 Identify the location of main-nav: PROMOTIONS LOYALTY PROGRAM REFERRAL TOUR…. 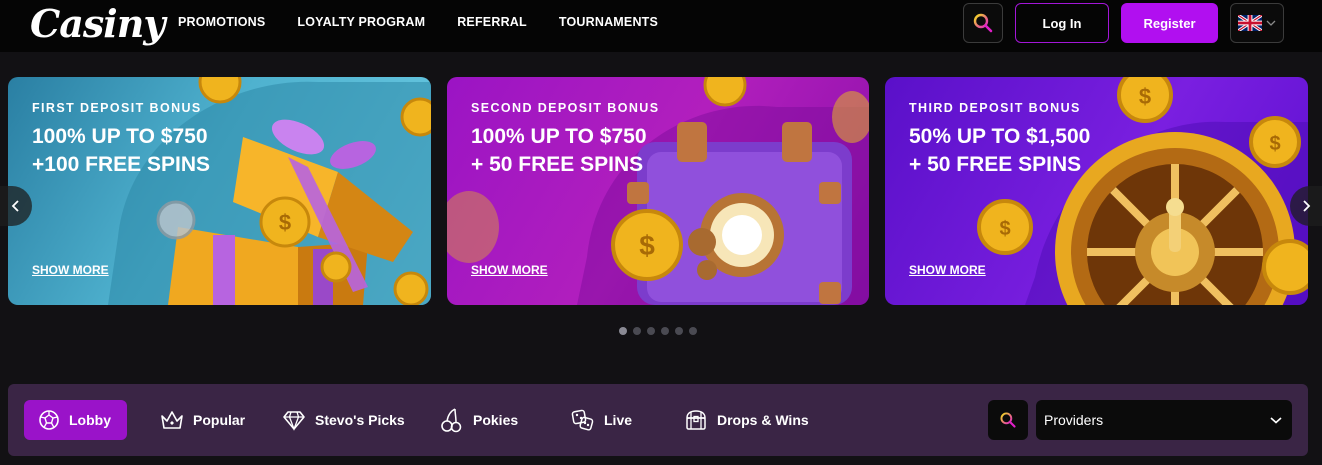
(418, 22).